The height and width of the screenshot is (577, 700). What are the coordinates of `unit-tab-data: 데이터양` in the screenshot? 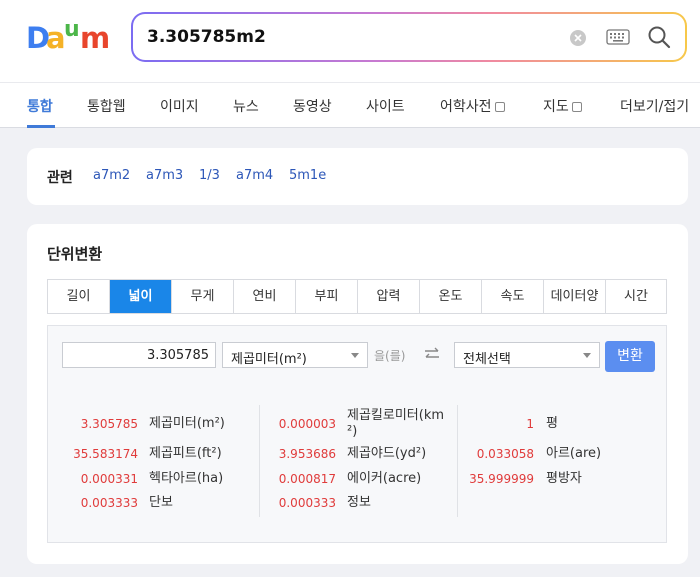 It's located at (575, 296).